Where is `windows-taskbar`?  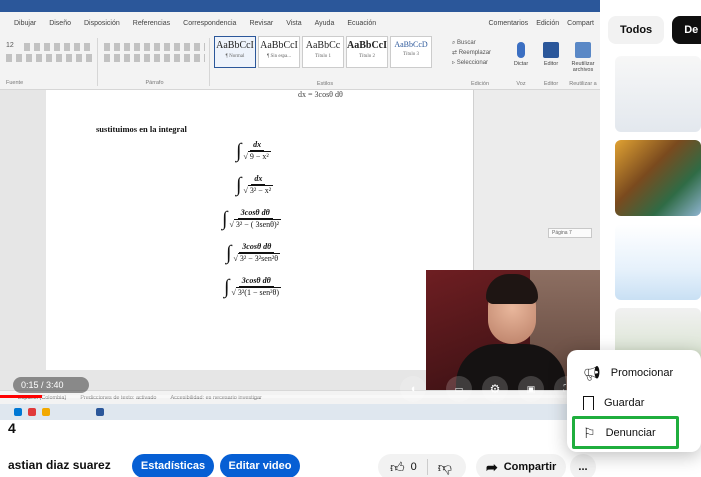 windows-taskbar is located at coordinates (300, 412).